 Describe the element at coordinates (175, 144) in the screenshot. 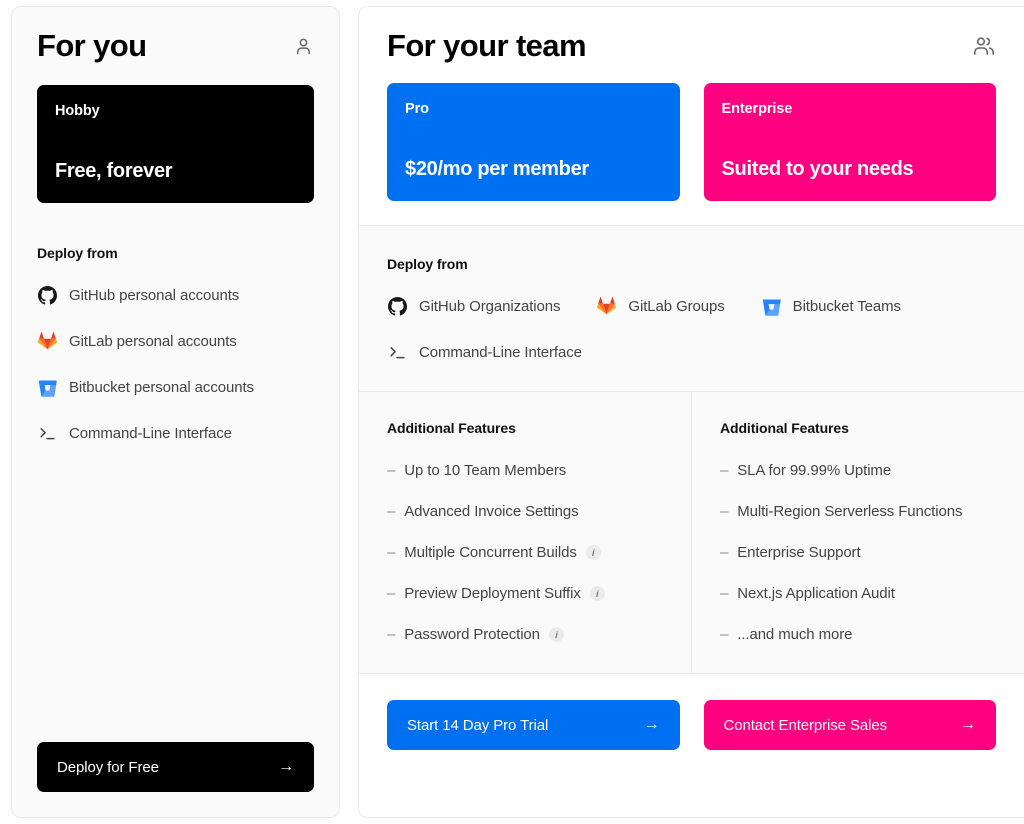

I see `plan-card-hobby: Hobby Free, forever` at that location.